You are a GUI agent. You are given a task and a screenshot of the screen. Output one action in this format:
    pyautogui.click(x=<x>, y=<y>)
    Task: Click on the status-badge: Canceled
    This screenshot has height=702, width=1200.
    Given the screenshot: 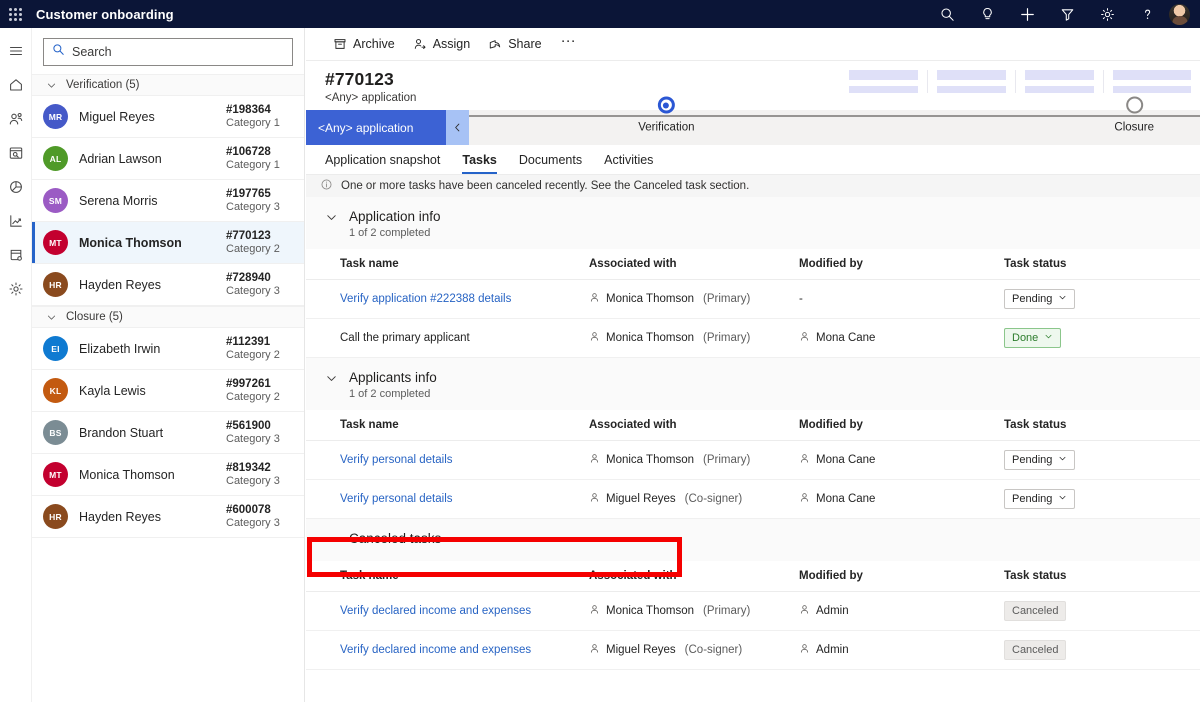 What is the action you would take?
    pyautogui.click(x=1035, y=611)
    